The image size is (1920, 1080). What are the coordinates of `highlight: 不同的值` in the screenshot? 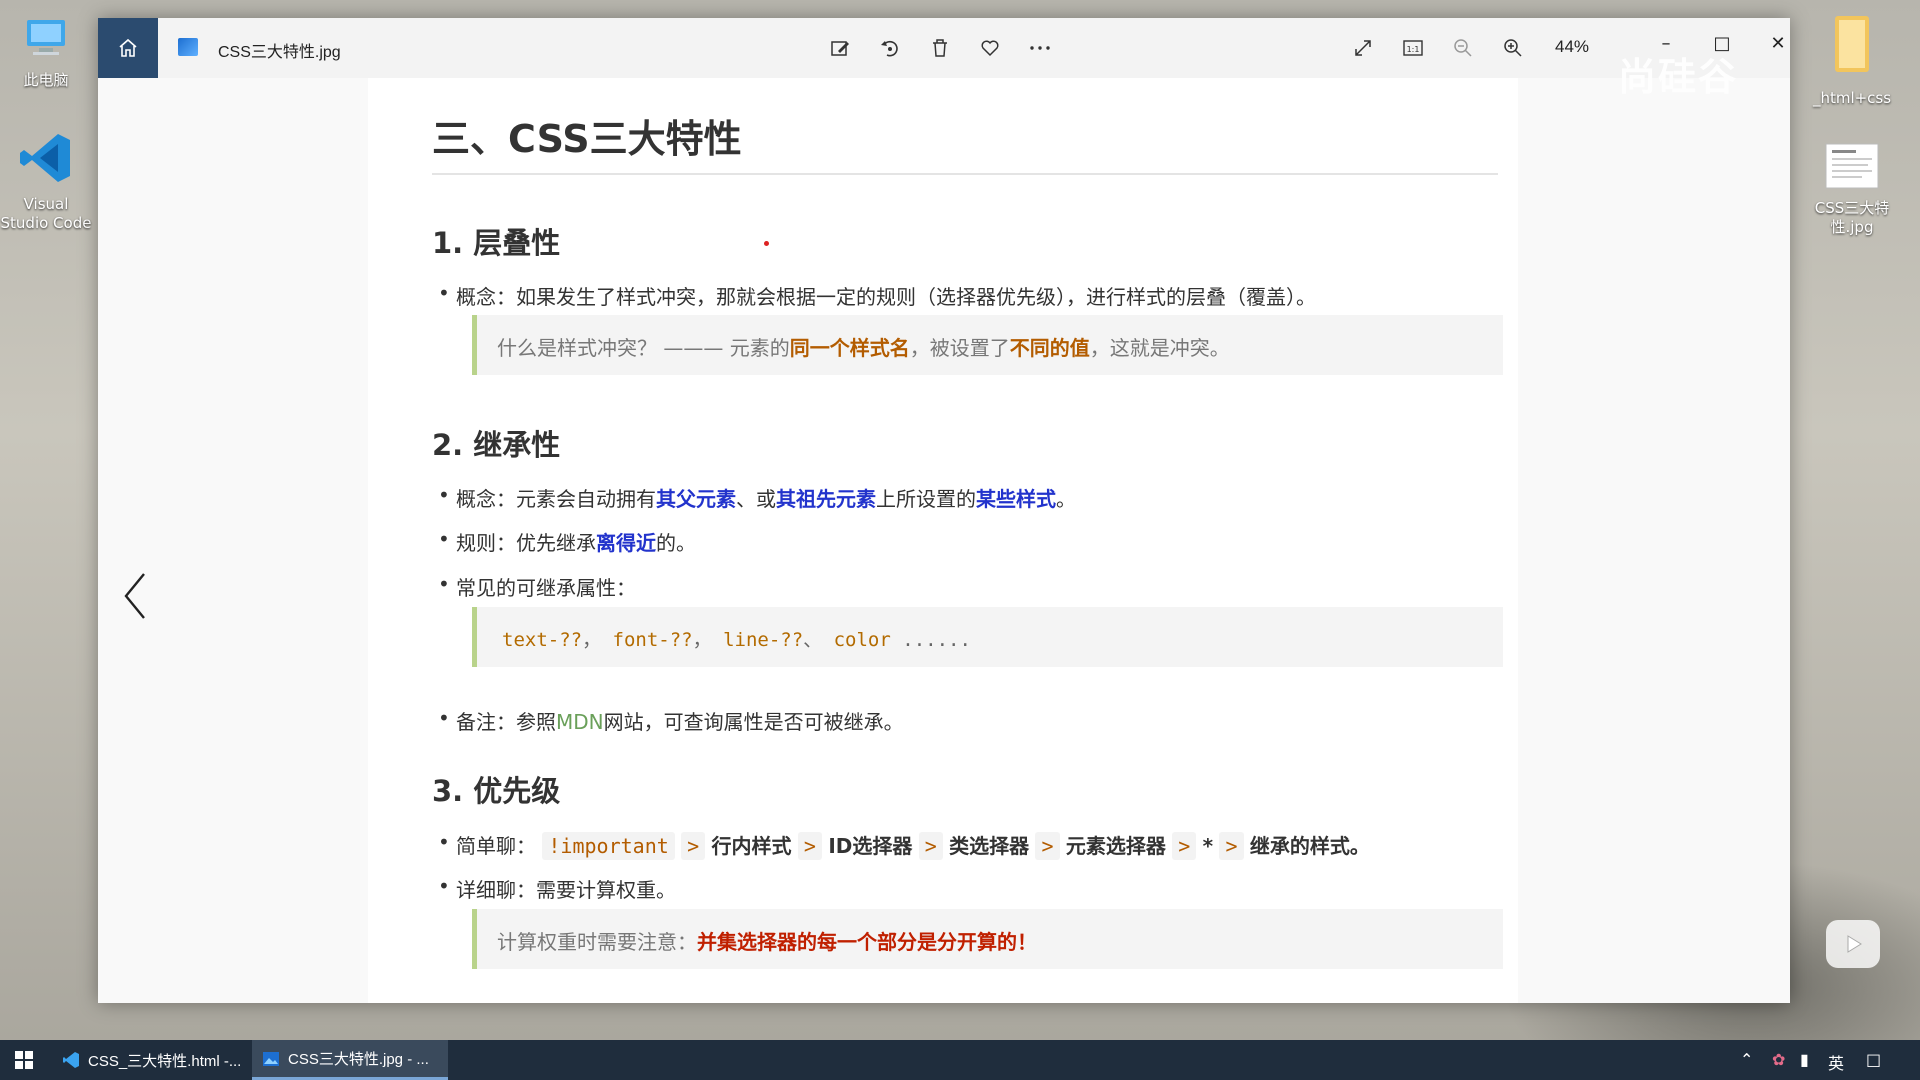 It's located at (1049, 348).